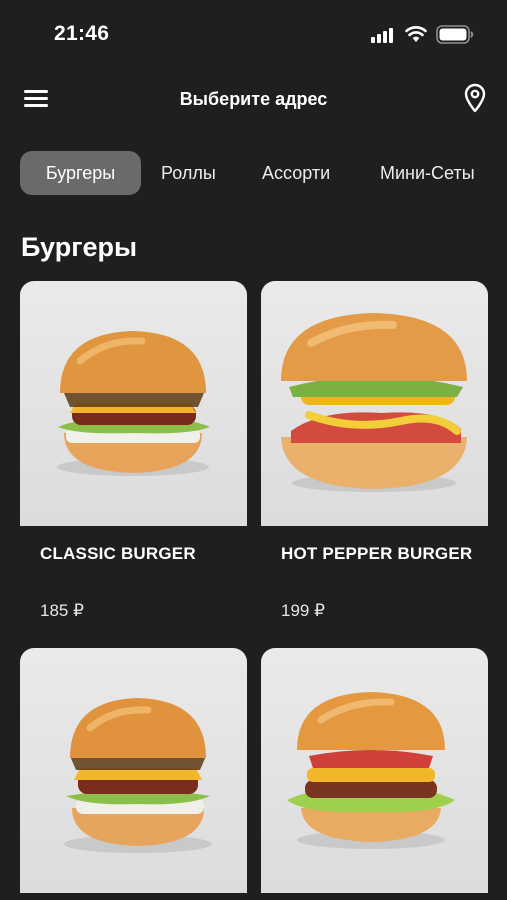 The width and height of the screenshot is (507, 900). What do you see at coordinates (80, 173) in the screenshot?
I see `tab-burgers: Бургеры` at bounding box center [80, 173].